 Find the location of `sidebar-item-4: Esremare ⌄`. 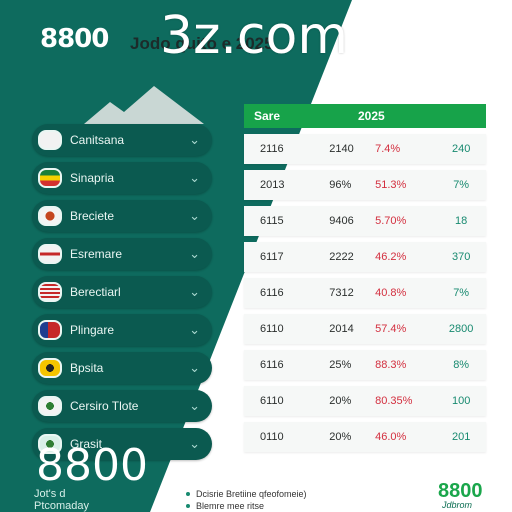

sidebar-item-4: Esremare ⌄ is located at coordinates (122, 254).